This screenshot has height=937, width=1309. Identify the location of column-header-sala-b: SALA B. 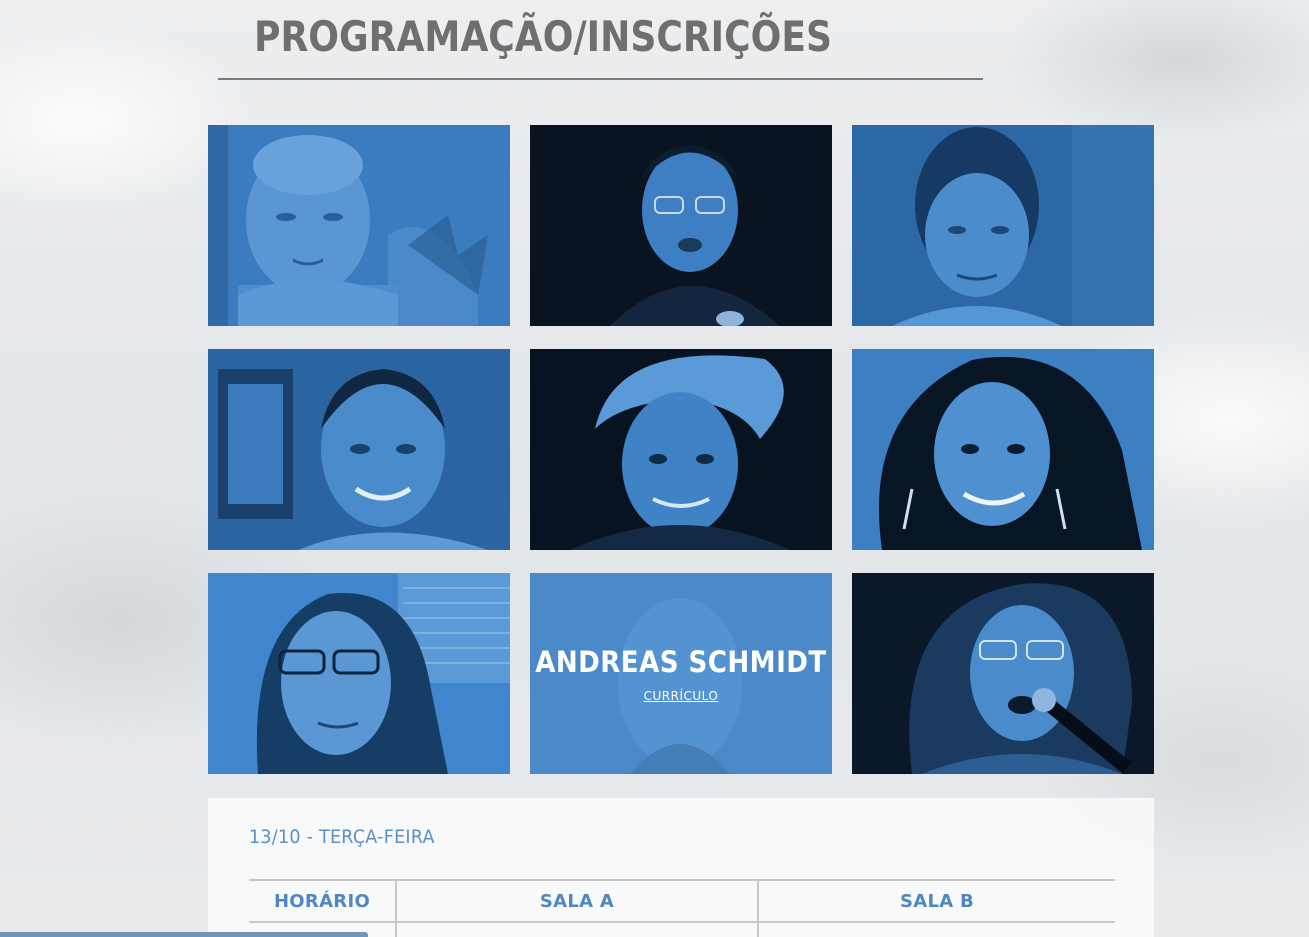
(937, 901).